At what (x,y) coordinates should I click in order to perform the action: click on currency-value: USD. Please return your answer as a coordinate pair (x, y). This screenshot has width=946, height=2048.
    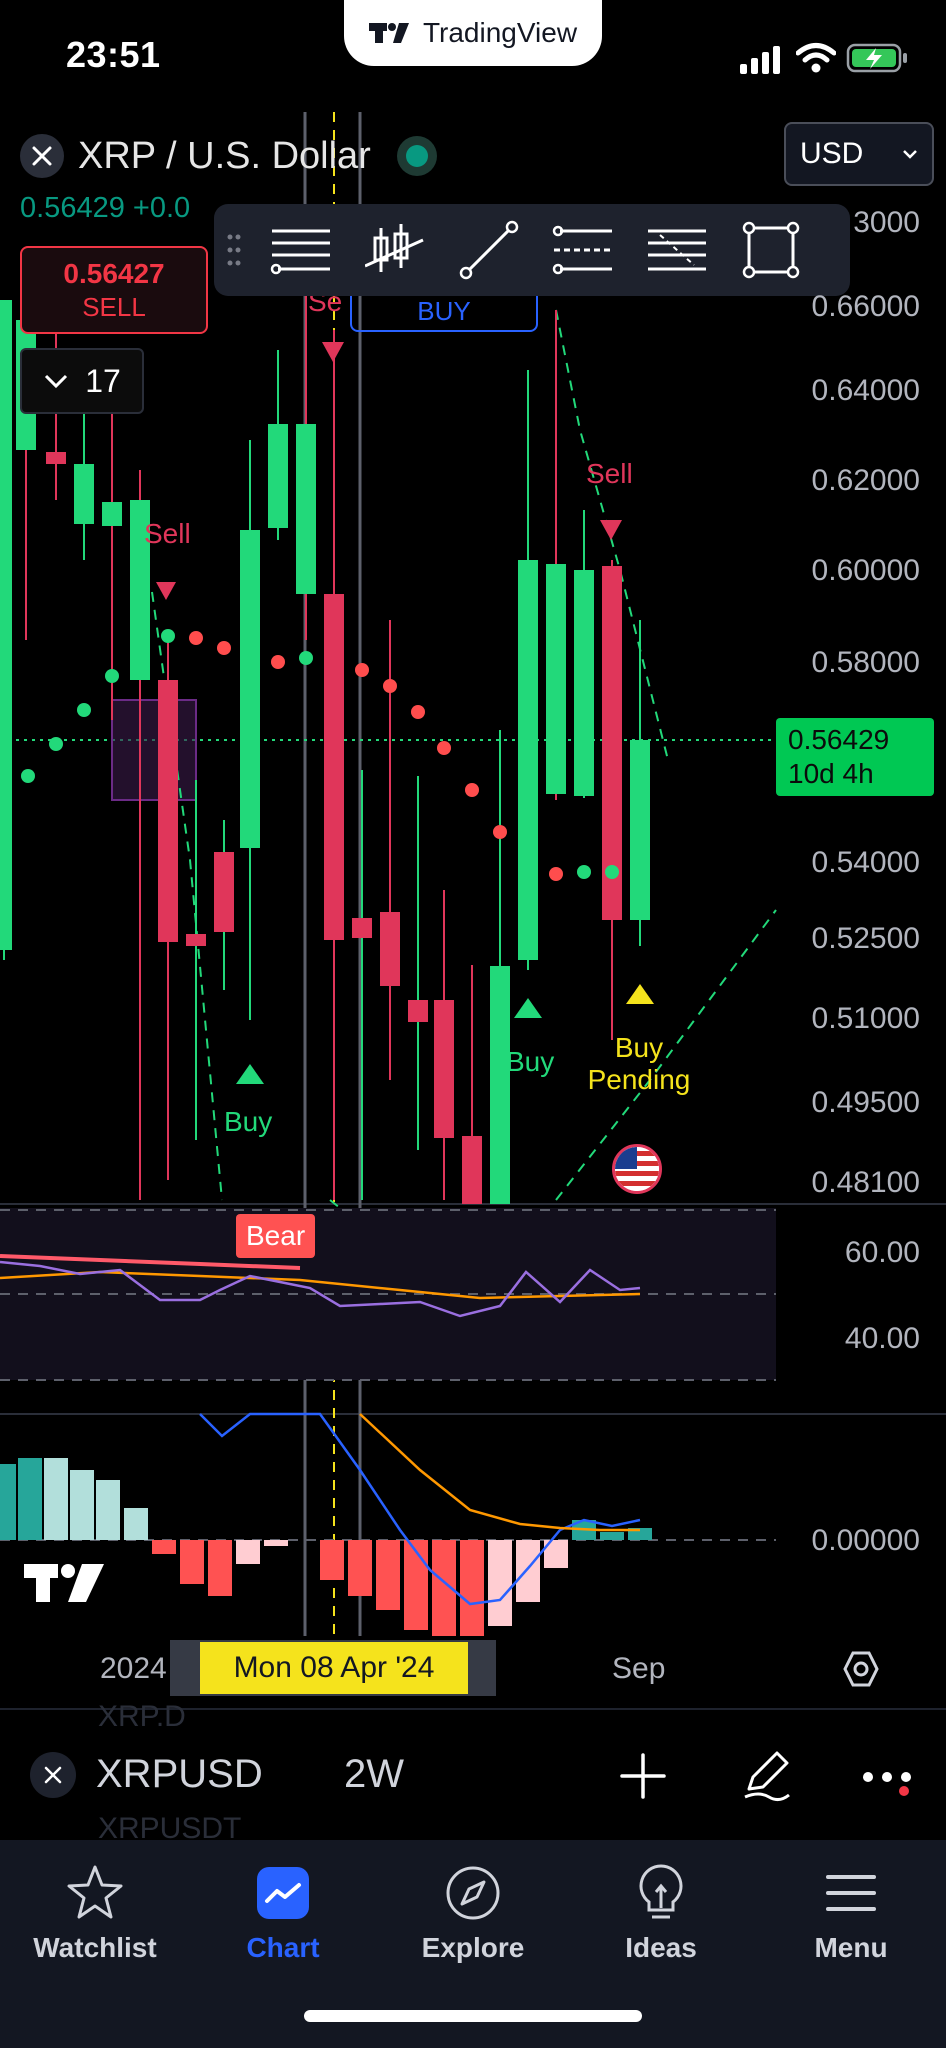
    Looking at the image, I should click on (832, 153).